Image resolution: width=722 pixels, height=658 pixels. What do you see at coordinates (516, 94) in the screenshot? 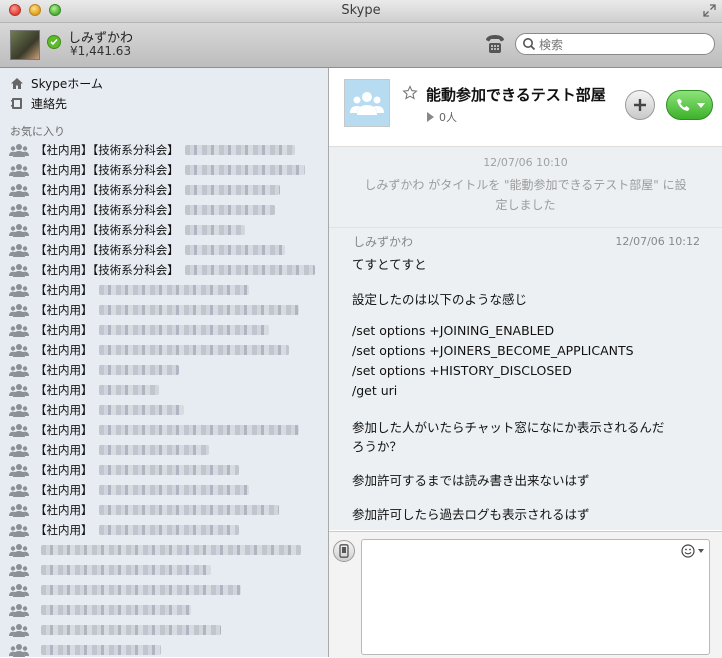
I see `conversation-title: 能動参加できるテスト部屋` at bounding box center [516, 94].